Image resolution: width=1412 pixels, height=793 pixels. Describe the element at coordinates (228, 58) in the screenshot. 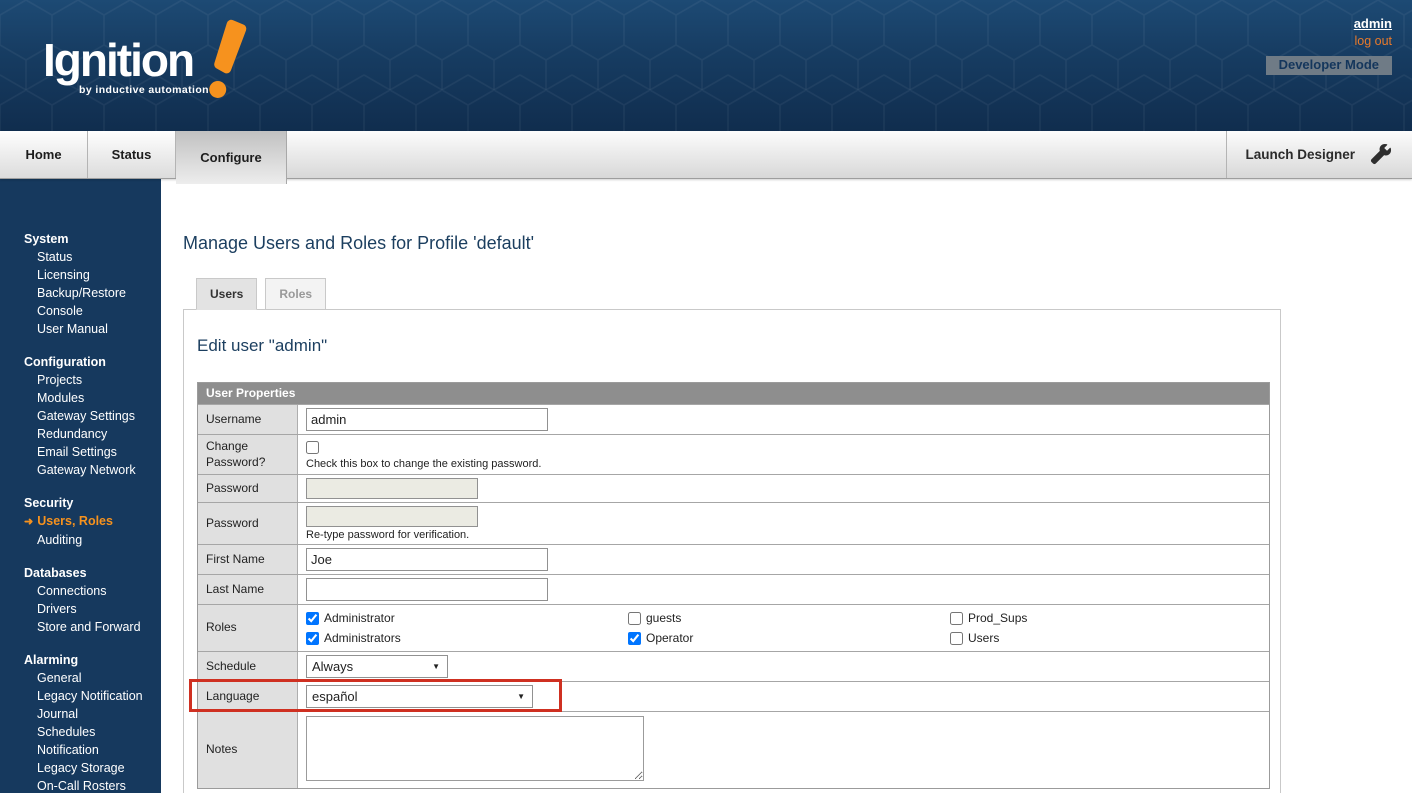

I see `exclamation-icon` at that location.